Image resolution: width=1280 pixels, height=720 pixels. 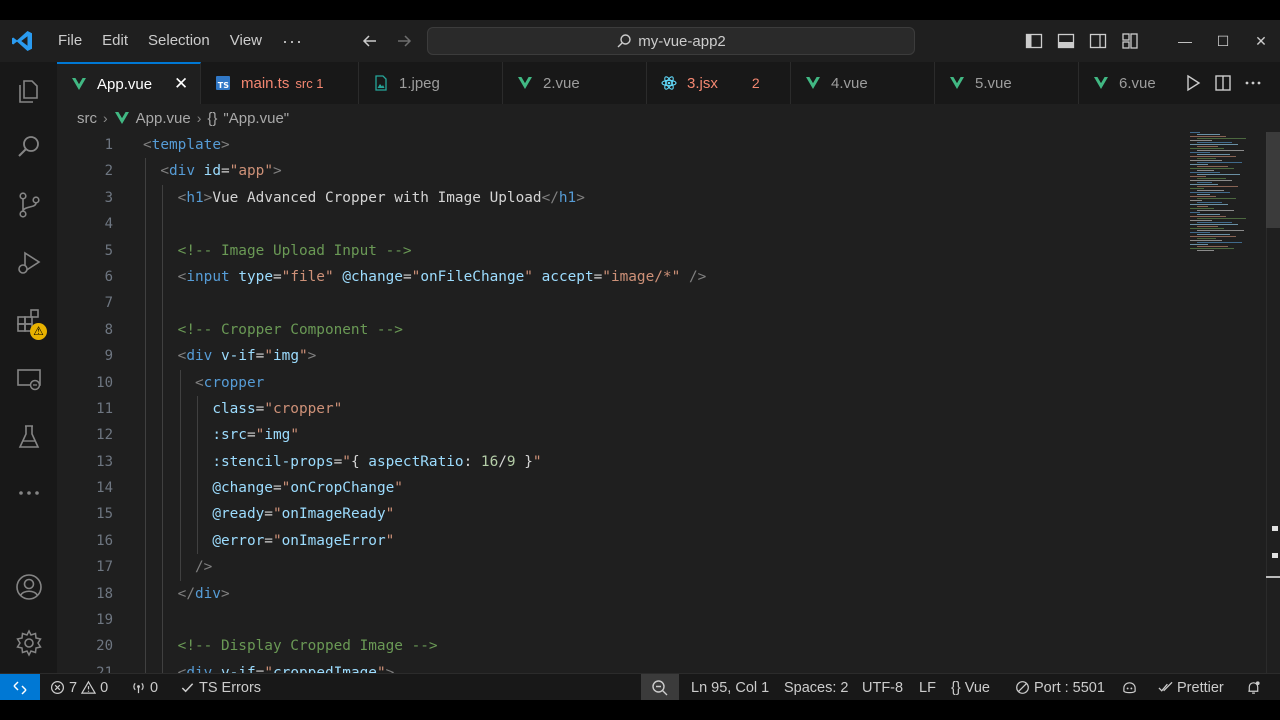 What do you see at coordinates (28, 91) in the screenshot?
I see `explorer-button` at bounding box center [28, 91].